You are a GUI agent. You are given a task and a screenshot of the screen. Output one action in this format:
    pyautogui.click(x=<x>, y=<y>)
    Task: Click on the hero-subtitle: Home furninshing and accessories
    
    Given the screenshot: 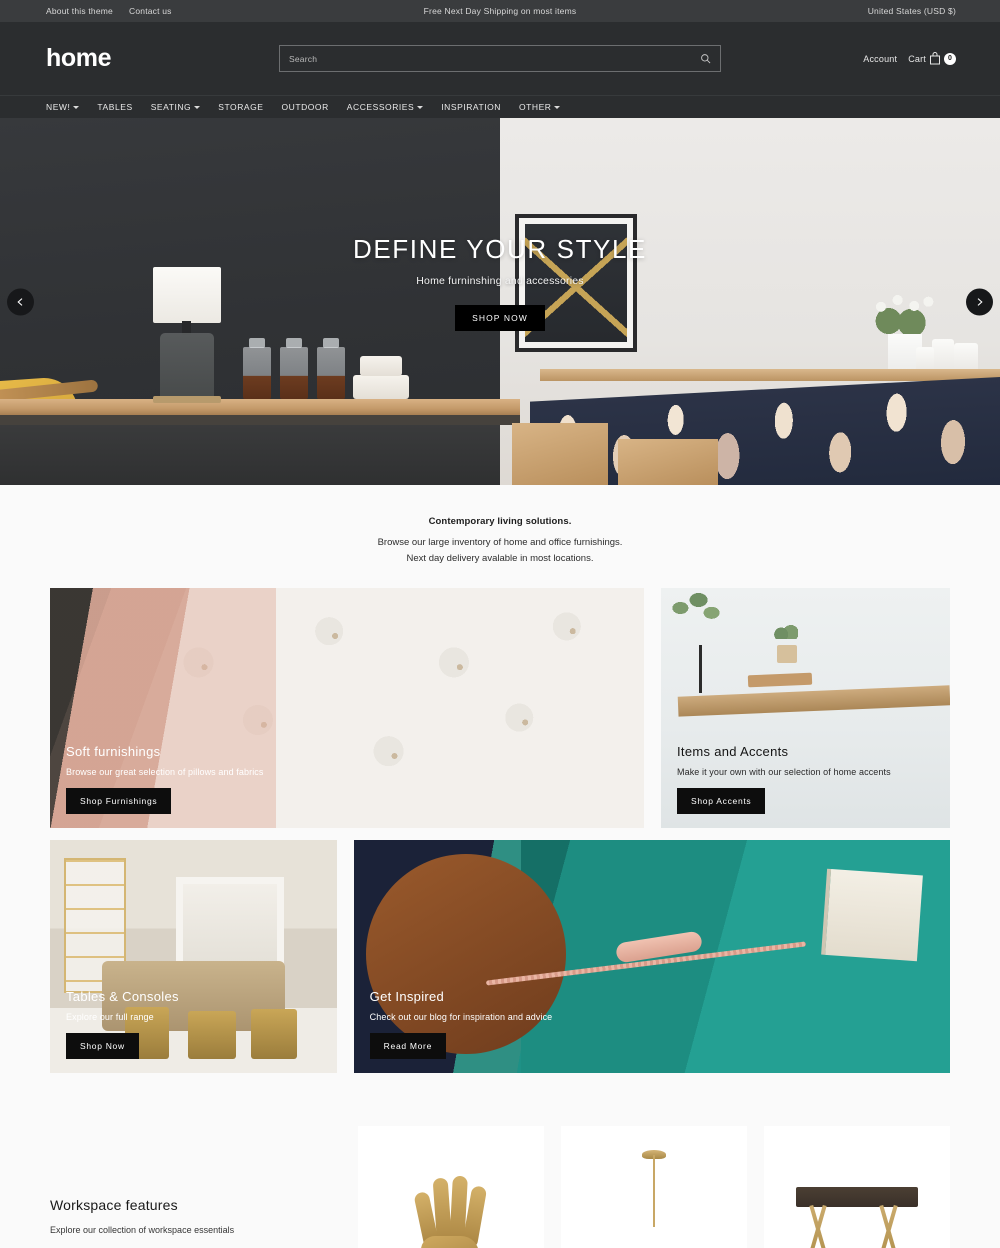 What is the action you would take?
    pyautogui.click(x=500, y=281)
    